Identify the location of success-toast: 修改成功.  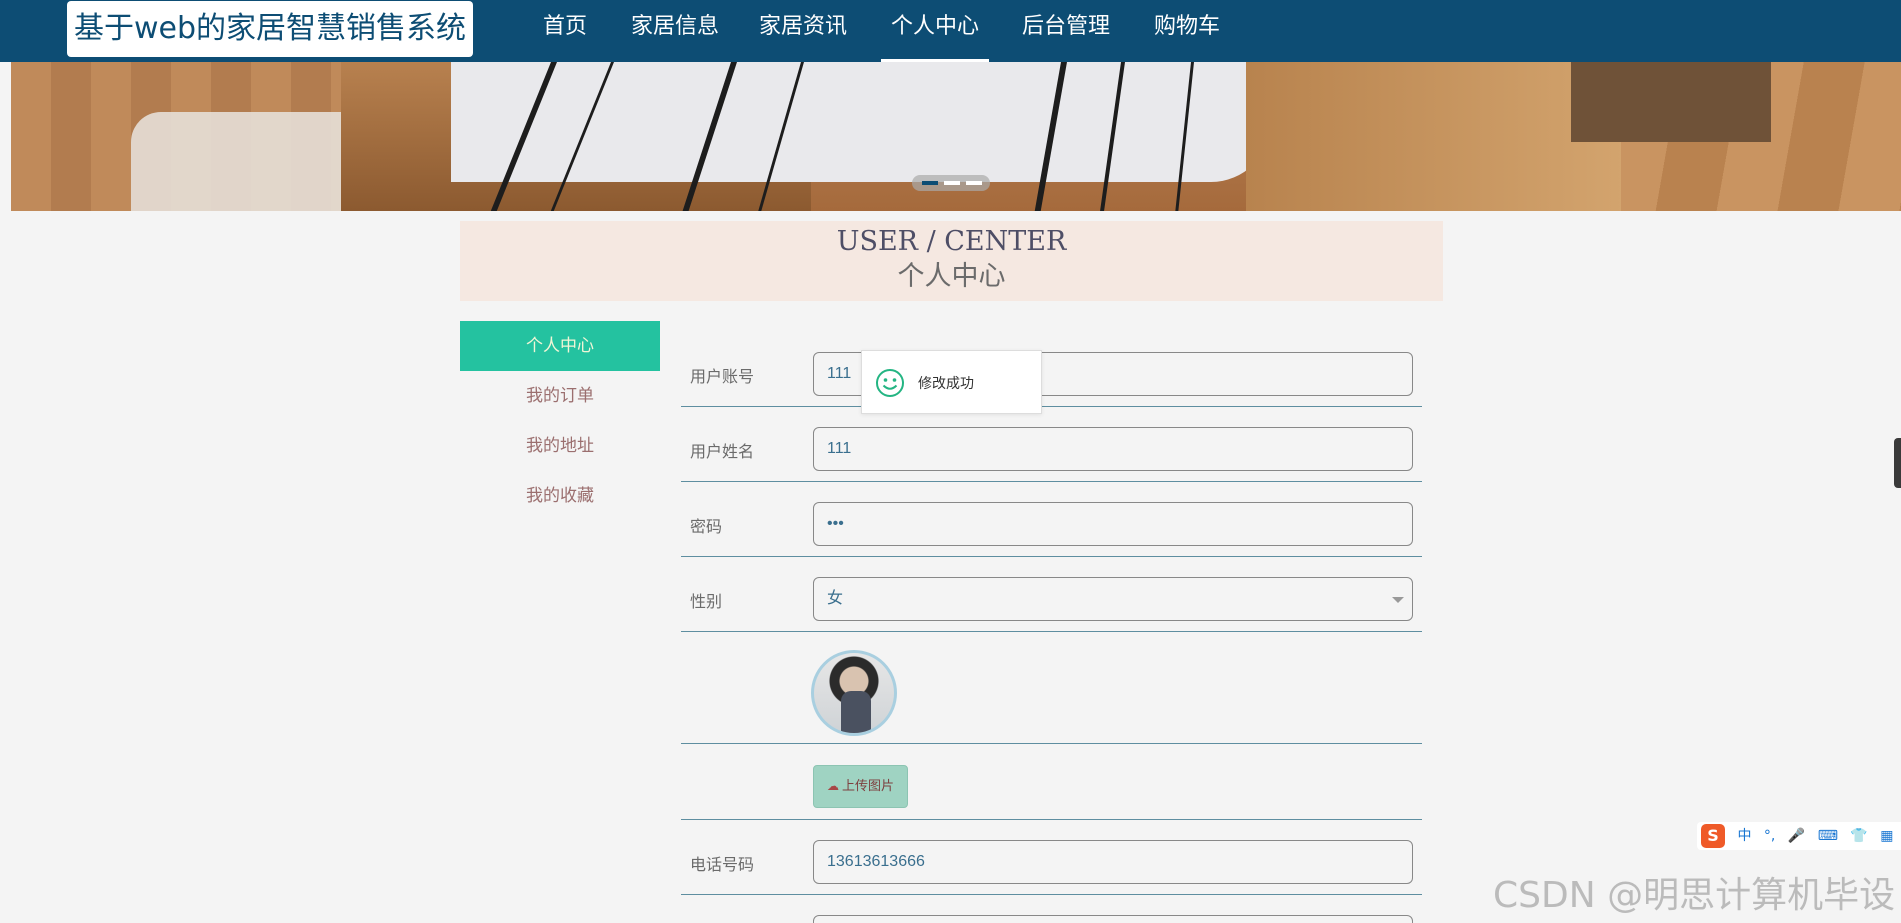
(951, 382).